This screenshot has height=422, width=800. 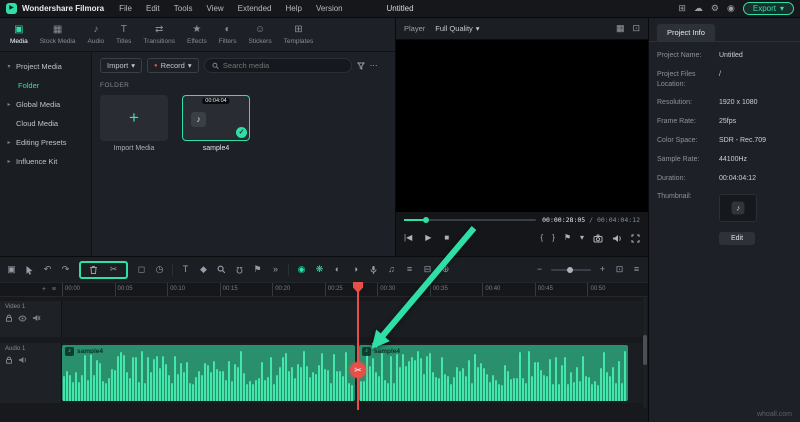 I want to click on marker-icon: ⚑, so click(x=257, y=269).